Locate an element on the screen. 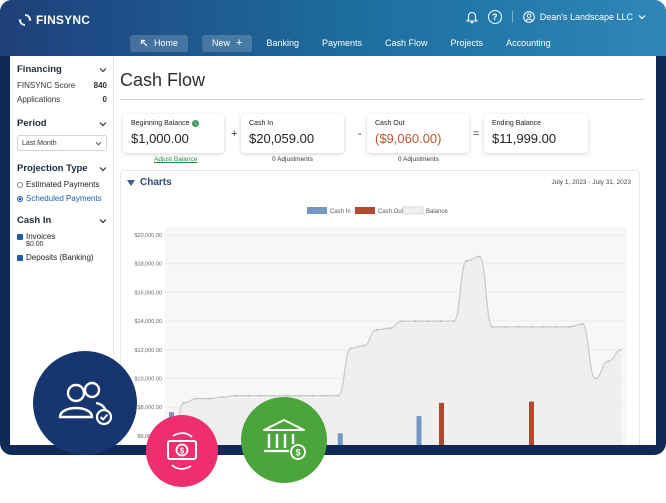 This screenshot has height=503, width=666. applications-row: Applications 0 is located at coordinates (62, 99).